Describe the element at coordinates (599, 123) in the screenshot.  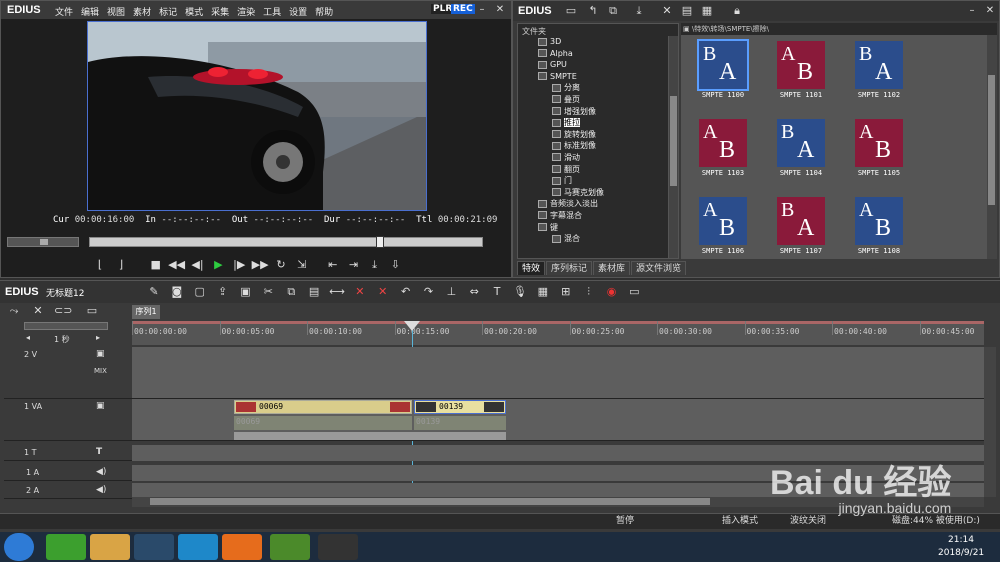
I see `tree-item: 推拉` at that location.